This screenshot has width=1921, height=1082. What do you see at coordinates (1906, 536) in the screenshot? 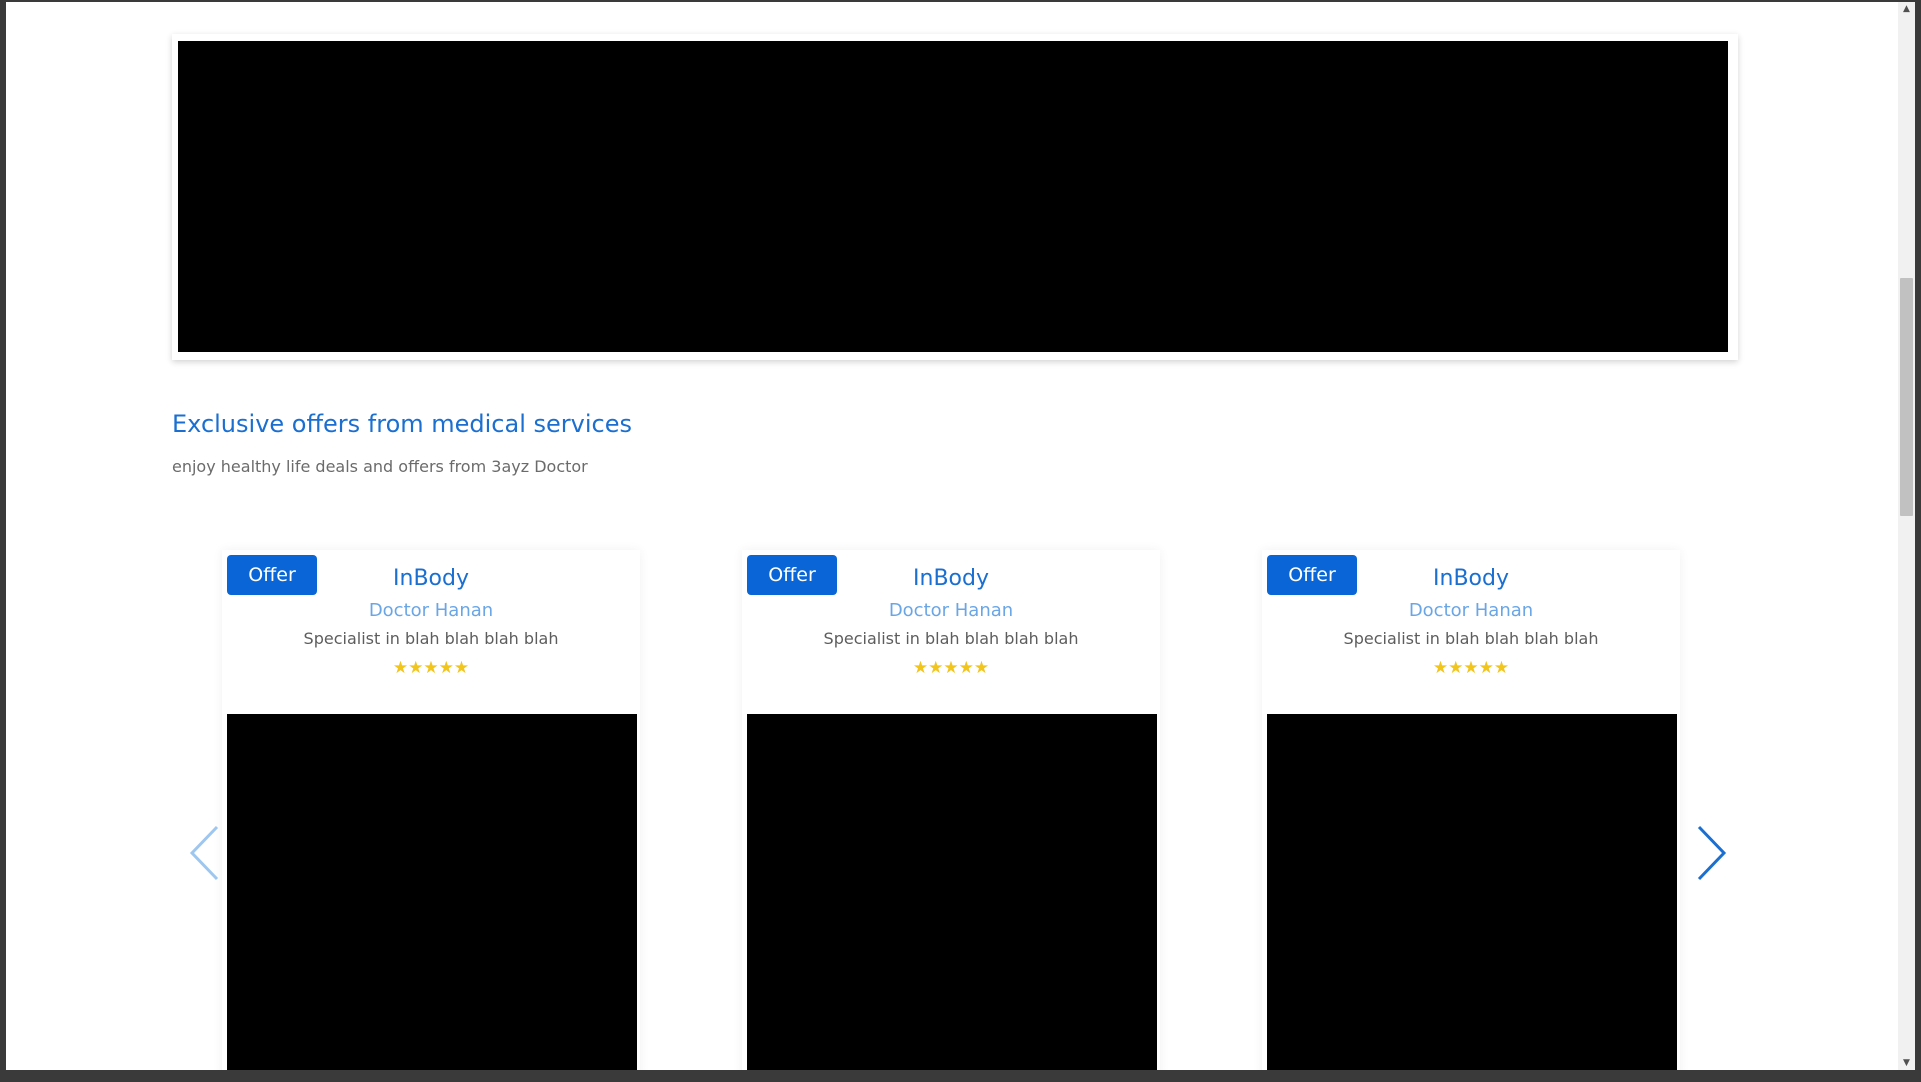
I see `vertical-scrollbar: ▲ ▼` at bounding box center [1906, 536].